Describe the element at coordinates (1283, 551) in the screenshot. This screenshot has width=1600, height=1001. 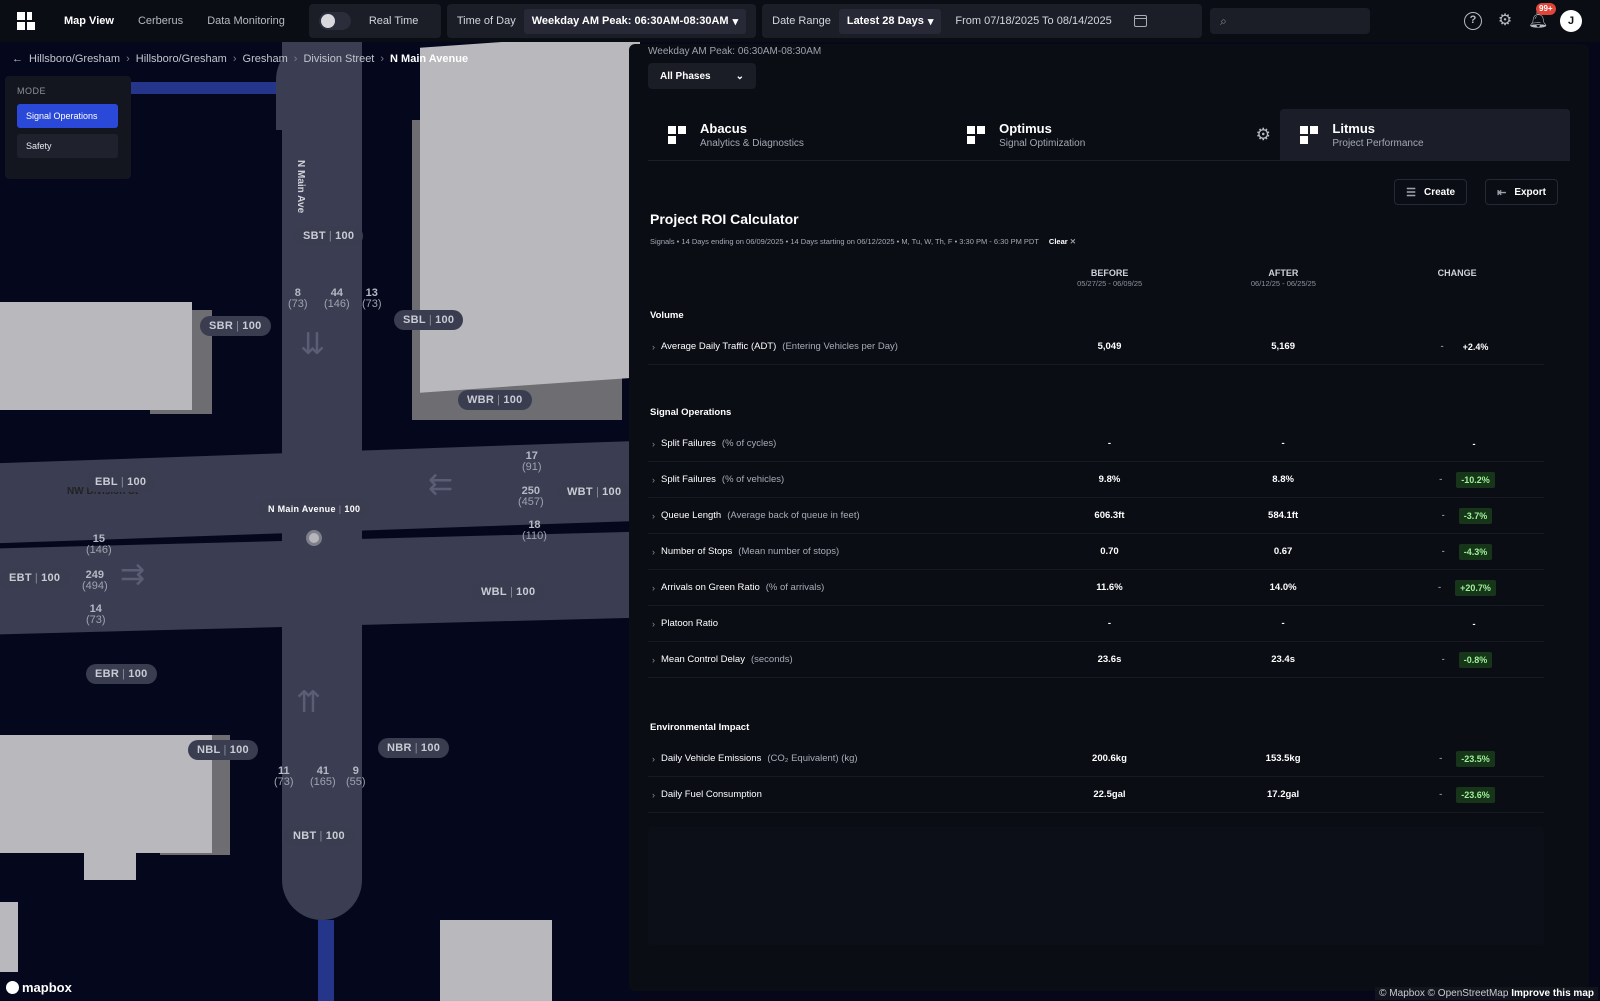
I see `after-value: 0.67` at that location.